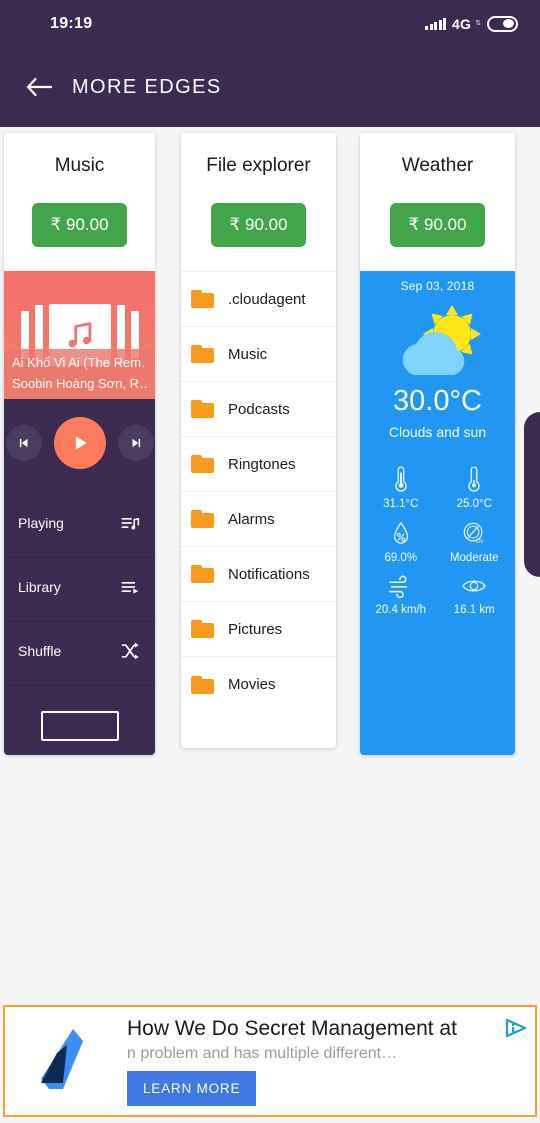 Image resolution: width=540 pixels, height=1123 pixels. What do you see at coordinates (39, 586) in the screenshot?
I see `music-row-library-label: Library` at bounding box center [39, 586].